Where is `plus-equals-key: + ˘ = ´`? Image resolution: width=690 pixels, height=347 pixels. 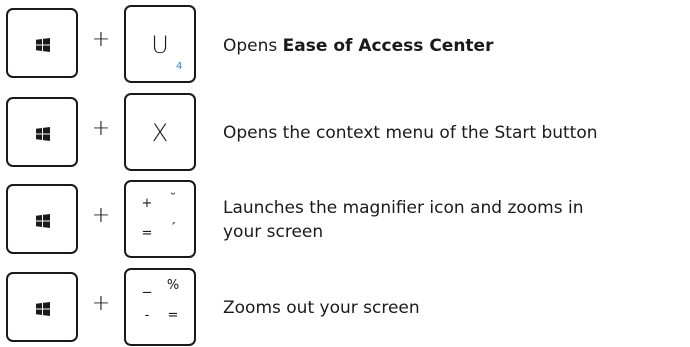
plus-equals-key: + ˘ = ´ is located at coordinates (160, 219).